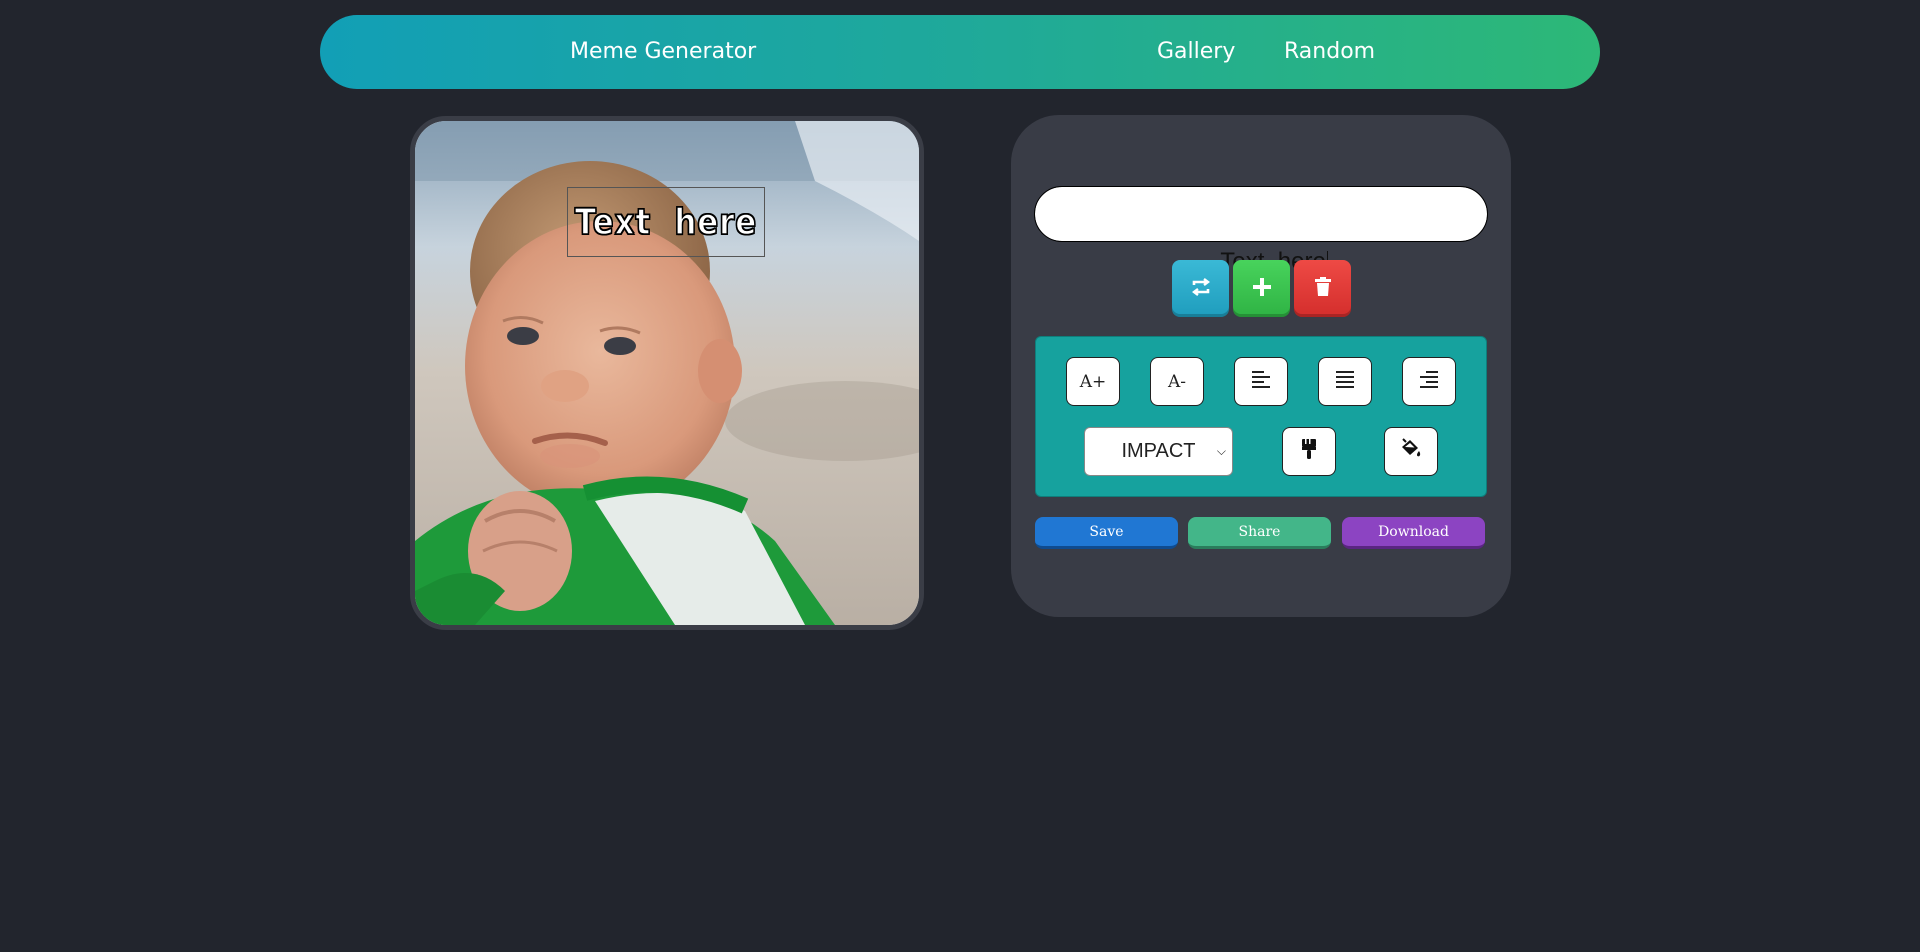  What do you see at coordinates (1221, 451) in the screenshot?
I see `chevron-down-icon: ⌵` at bounding box center [1221, 451].